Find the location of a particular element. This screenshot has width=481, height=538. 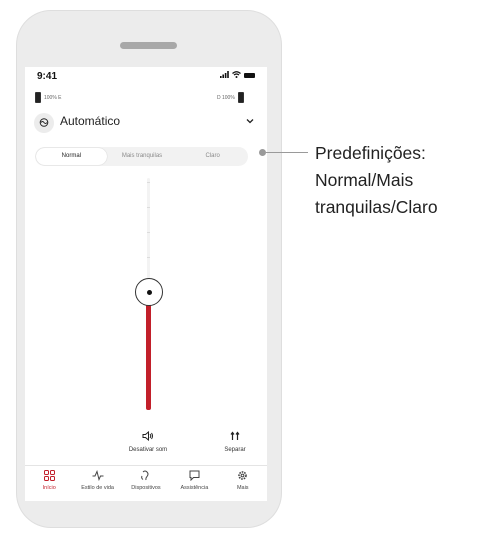

nav-label-assistencia: Assistência is located at coordinates (194, 488).